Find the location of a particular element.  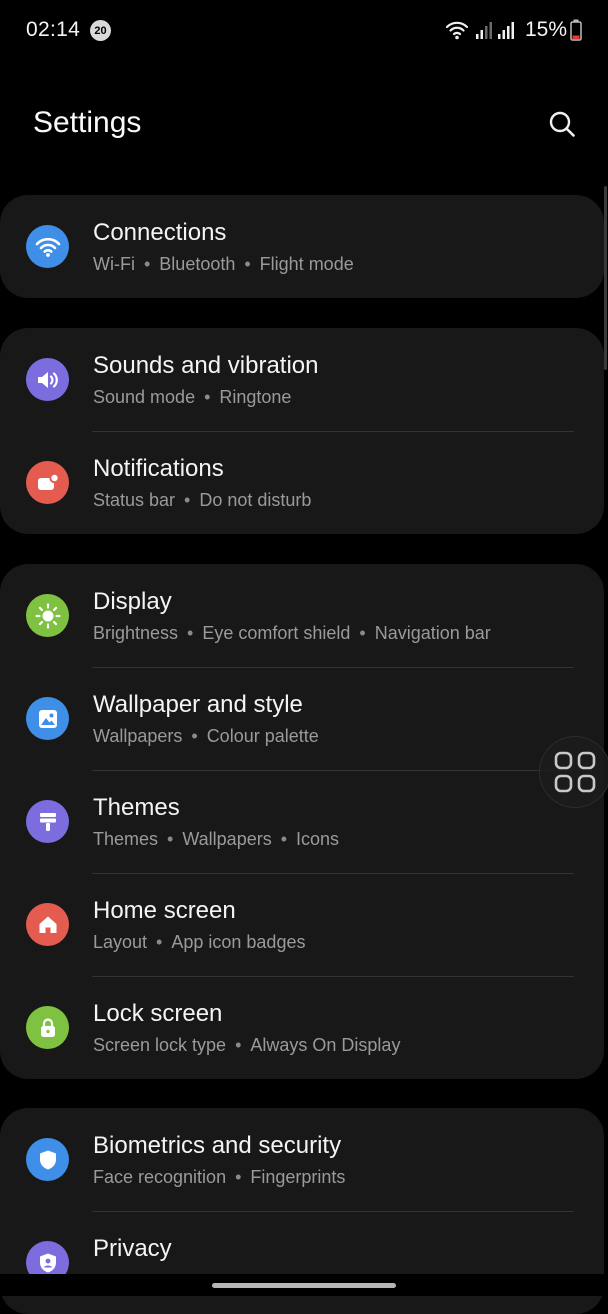

search-icon is located at coordinates (562, 124).